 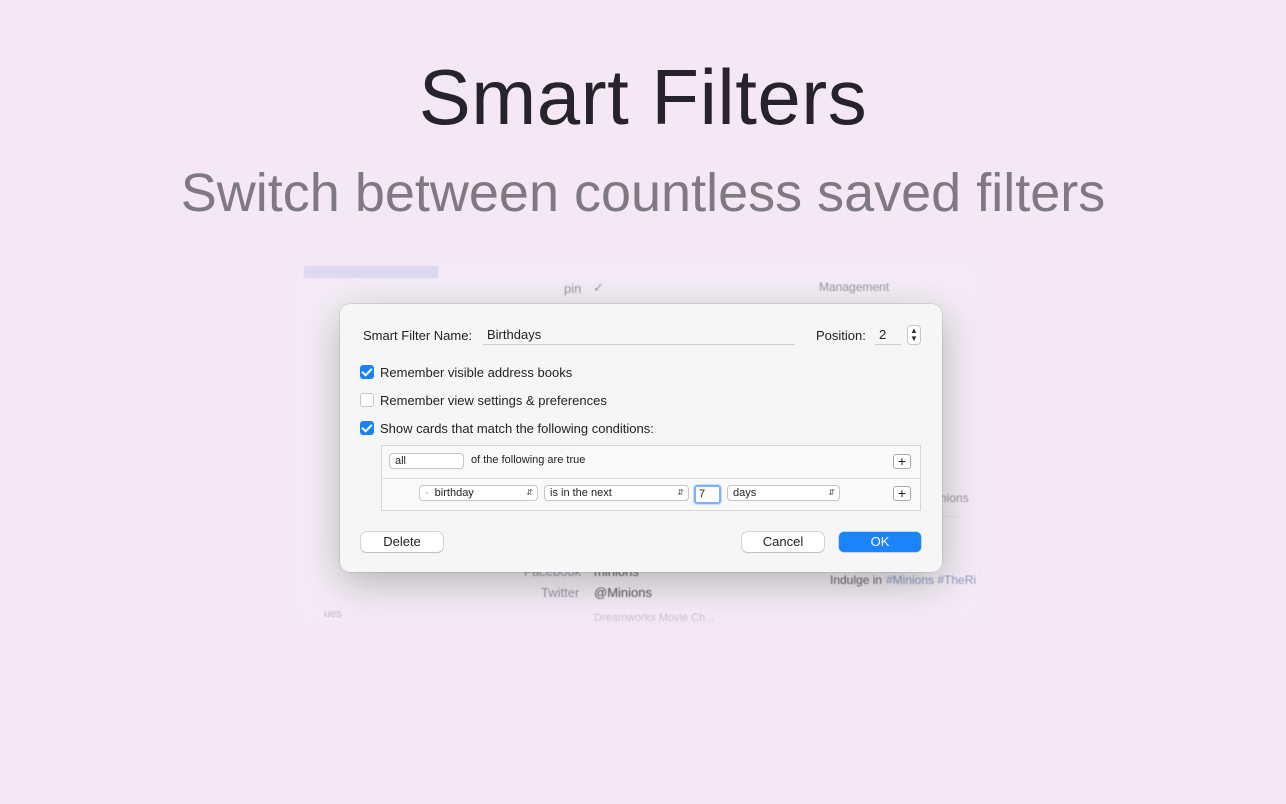 What do you see at coordinates (954, 498) in the screenshot?
I see `partial-text: nions` at bounding box center [954, 498].